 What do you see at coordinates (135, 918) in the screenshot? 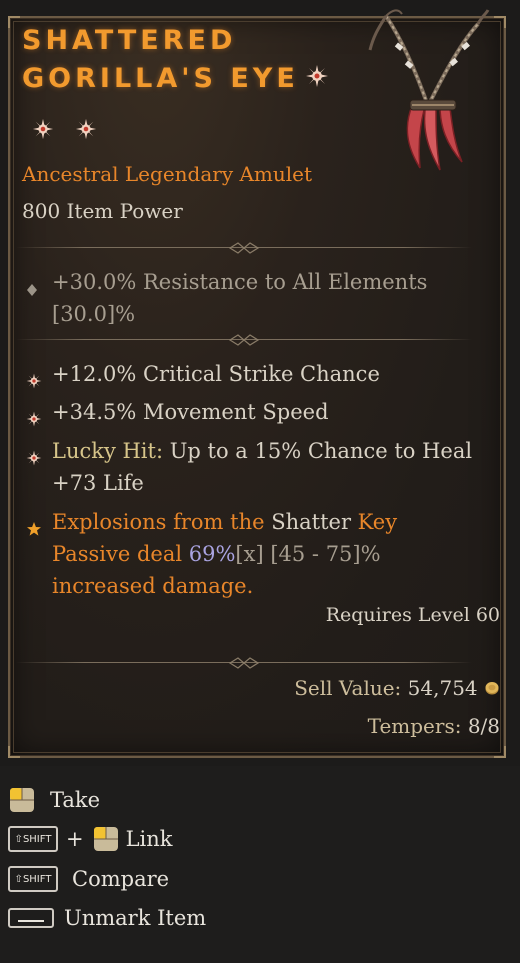
I see `unmark-label: Unmark Item` at bounding box center [135, 918].